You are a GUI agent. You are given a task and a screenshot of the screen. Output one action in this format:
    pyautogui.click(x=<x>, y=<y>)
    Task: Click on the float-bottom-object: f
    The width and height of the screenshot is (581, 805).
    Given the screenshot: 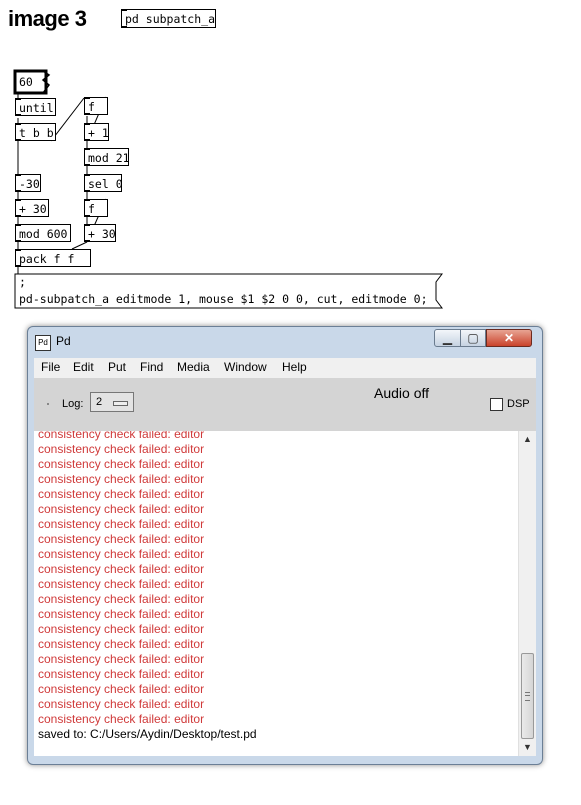 What is the action you would take?
    pyautogui.click(x=96, y=208)
    